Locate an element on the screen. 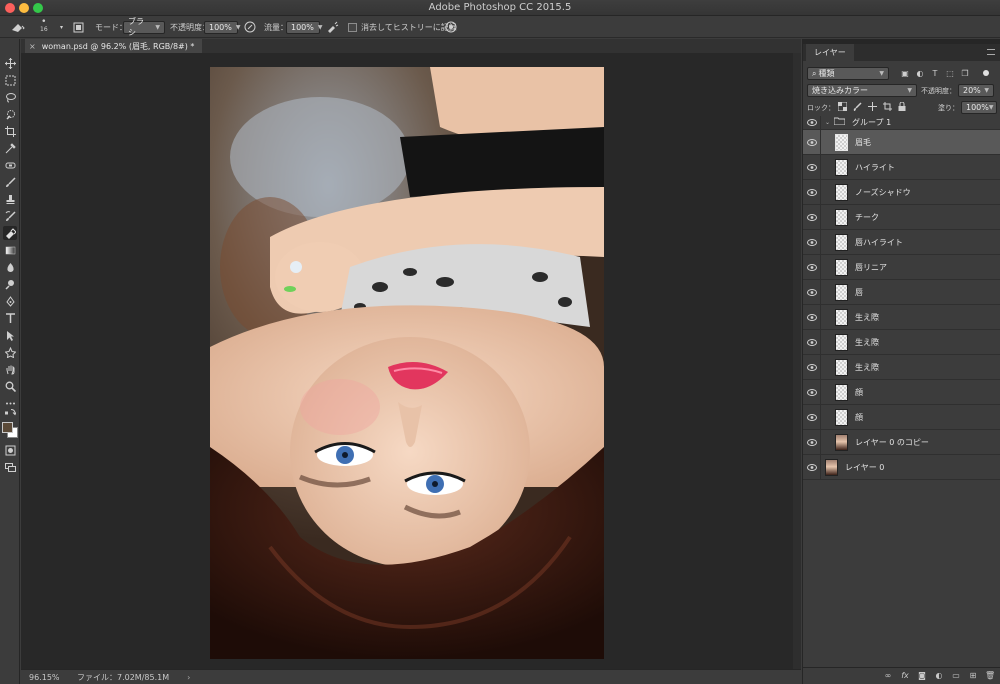 This screenshot has width=1000, height=684. layer-row: レイヤー 0 is located at coordinates (901, 467).